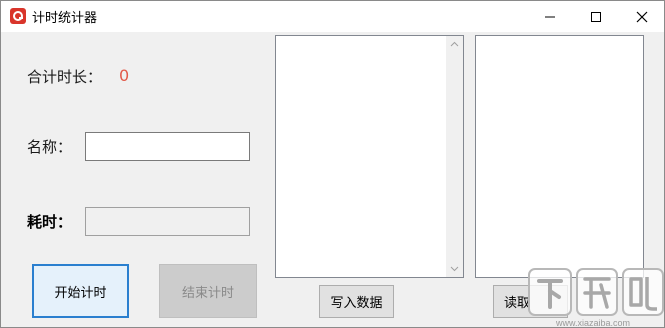  I want to click on start-timer-button: 开始计时, so click(80, 291).